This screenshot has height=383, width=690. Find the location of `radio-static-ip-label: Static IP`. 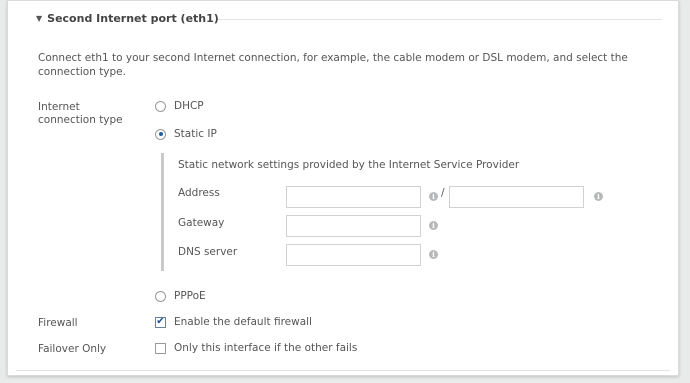

radio-static-ip-label: Static IP is located at coordinates (195, 134).